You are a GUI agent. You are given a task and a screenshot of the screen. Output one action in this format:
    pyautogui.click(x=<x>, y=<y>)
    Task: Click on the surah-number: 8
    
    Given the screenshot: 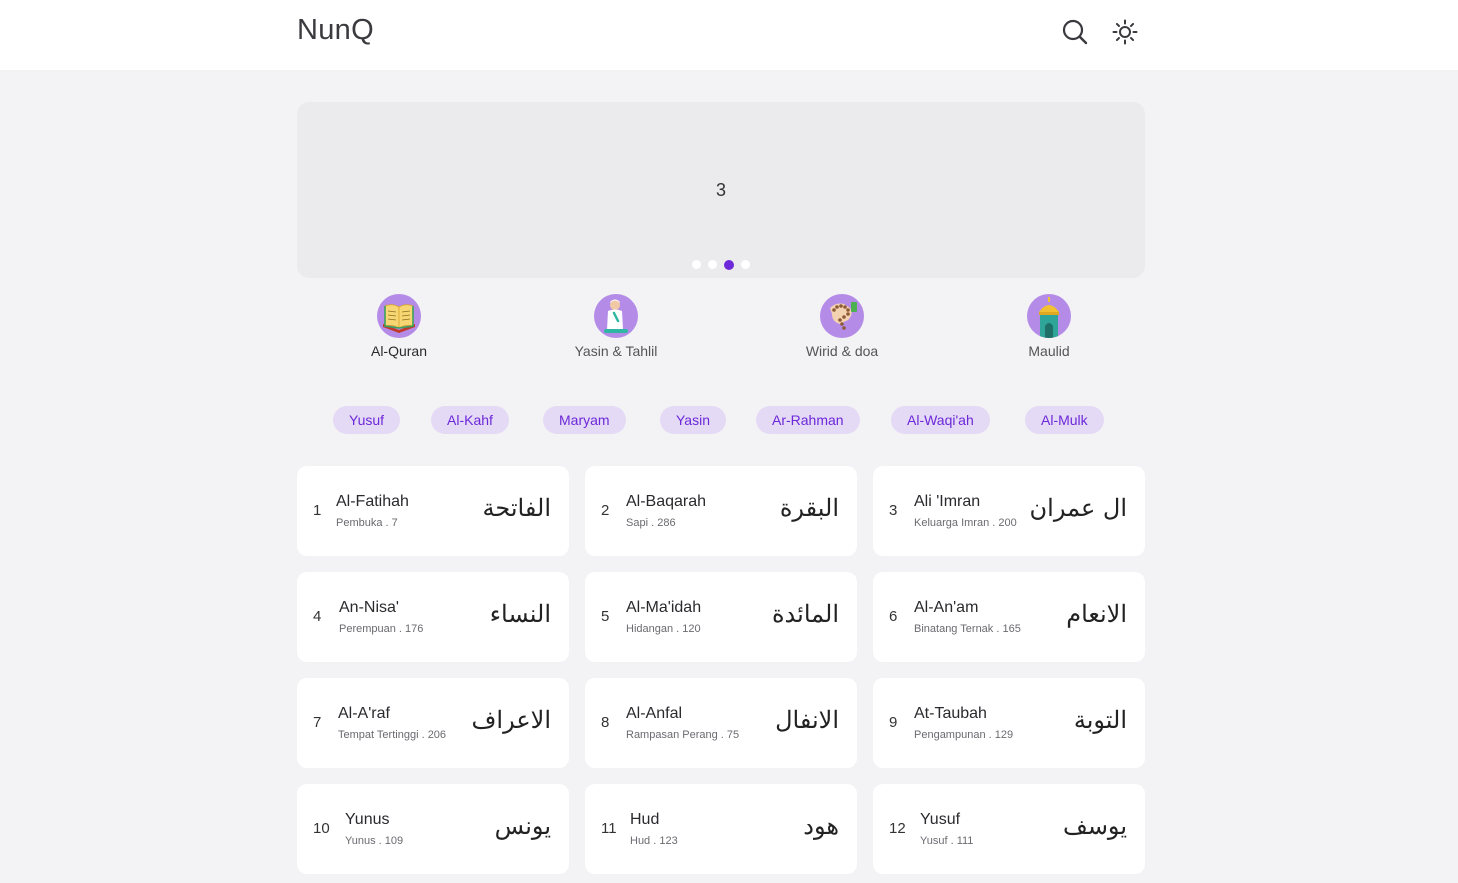 What is the action you would take?
    pyautogui.click(x=605, y=722)
    